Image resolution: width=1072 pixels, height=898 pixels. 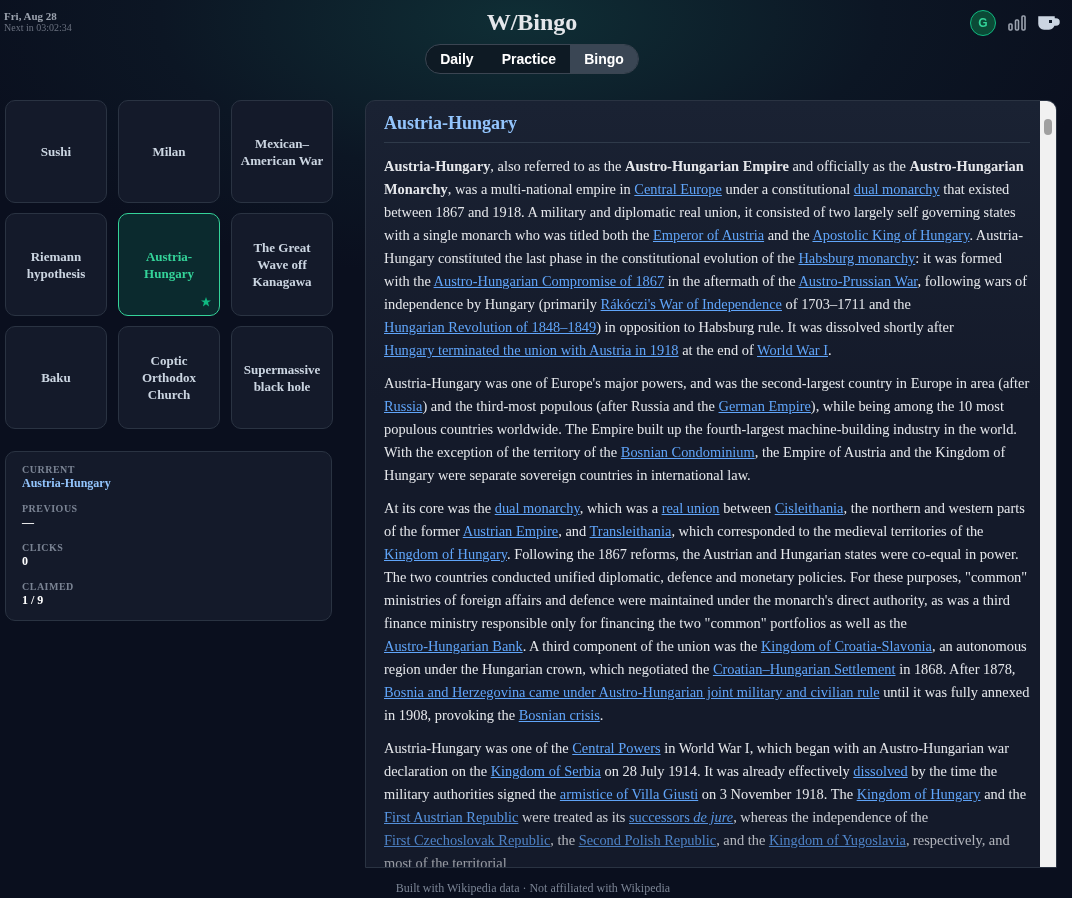 I want to click on article-link: Emperor of Austria, so click(x=709, y=235).